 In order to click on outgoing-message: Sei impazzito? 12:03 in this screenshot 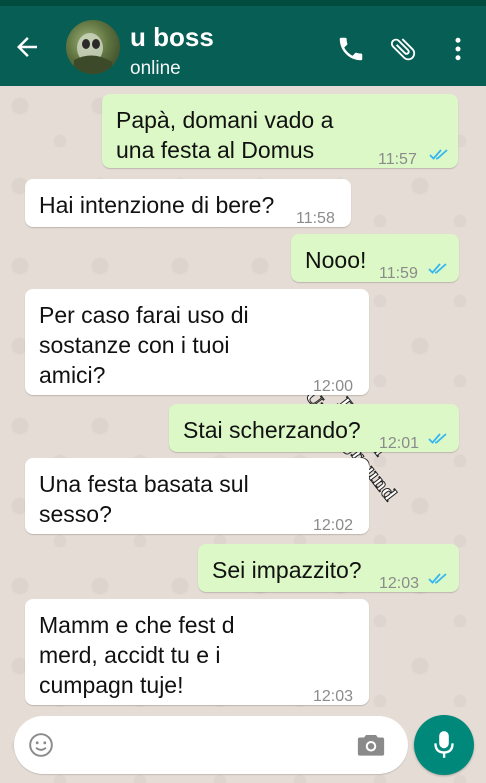, I will do `click(328, 568)`.